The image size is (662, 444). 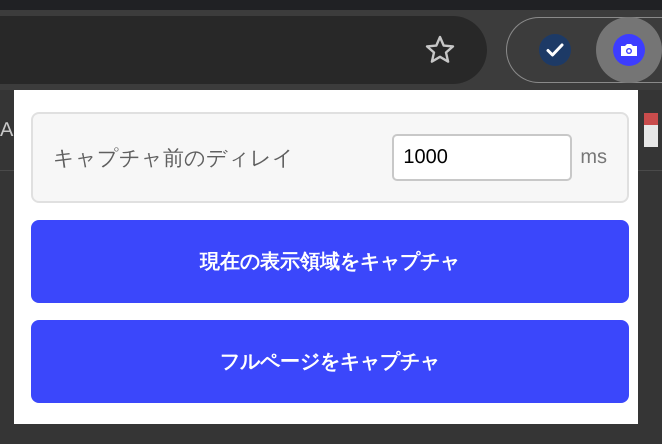 I want to click on check-icon, so click(x=555, y=50).